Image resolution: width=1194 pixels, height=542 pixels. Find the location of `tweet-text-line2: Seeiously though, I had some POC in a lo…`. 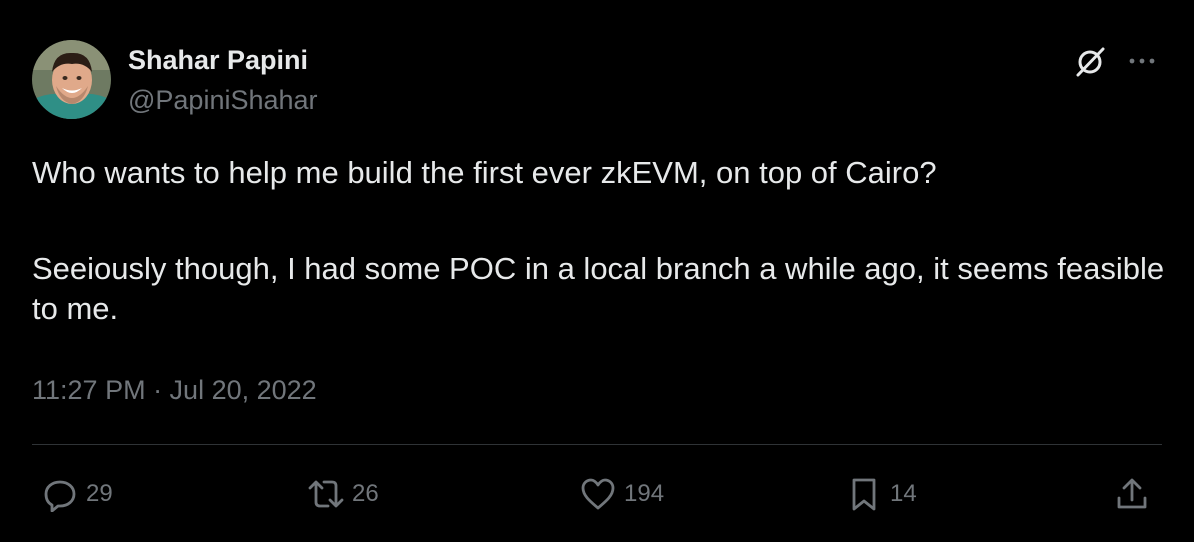

tweet-text-line2: Seeiously though, I had some POC in a lo… is located at coordinates (598, 288).